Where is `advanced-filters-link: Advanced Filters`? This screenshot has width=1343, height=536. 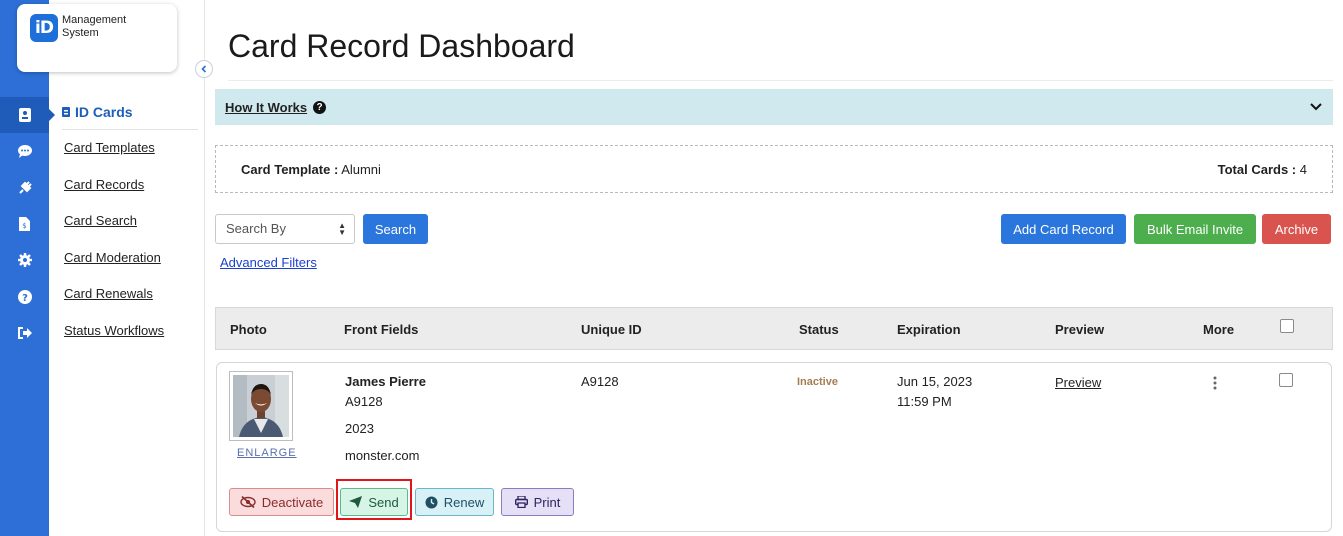
advanced-filters-link: Advanced Filters is located at coordinates (268, 262).